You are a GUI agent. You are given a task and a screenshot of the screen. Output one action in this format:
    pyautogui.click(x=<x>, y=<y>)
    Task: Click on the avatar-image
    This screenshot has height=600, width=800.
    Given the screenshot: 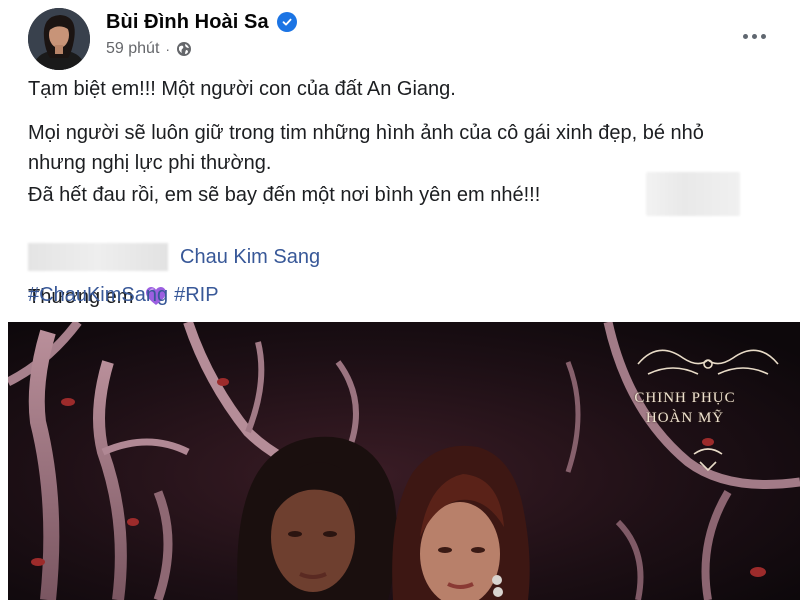 What is the action you would take?
    pyautogui.click(x=59, y=39)
    